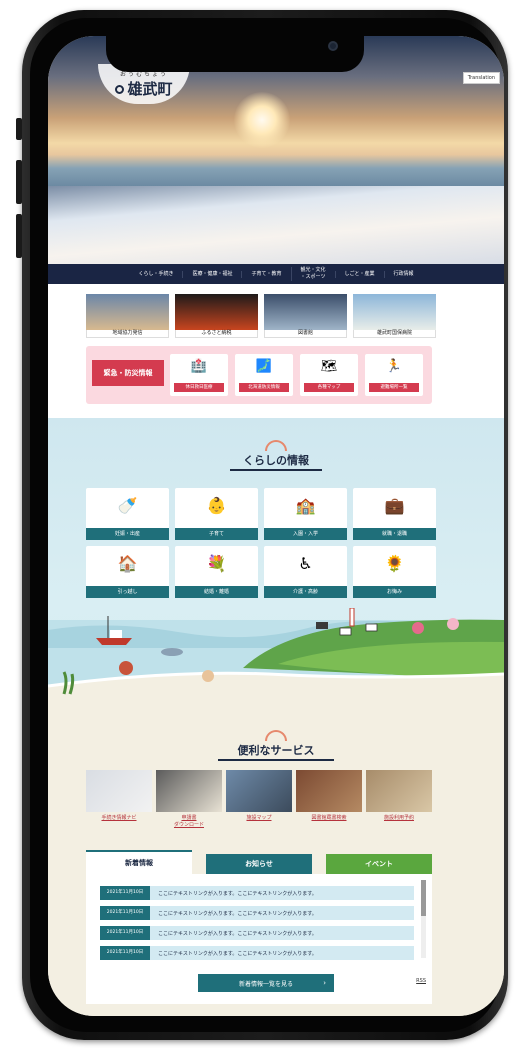 The image size is (528, 1048). Describe the element at coordinates (264, 387) in the screenshot. I see `emergency-label: 北海道防災情報` at that location.